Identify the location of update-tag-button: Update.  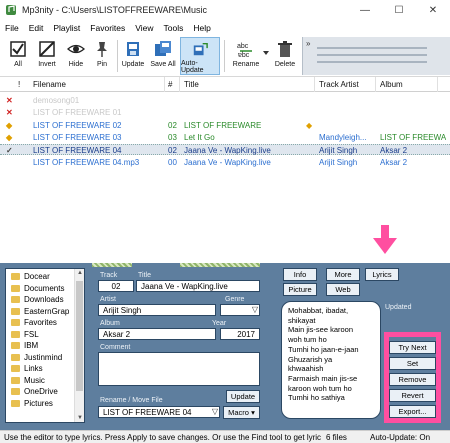
(243, 396).